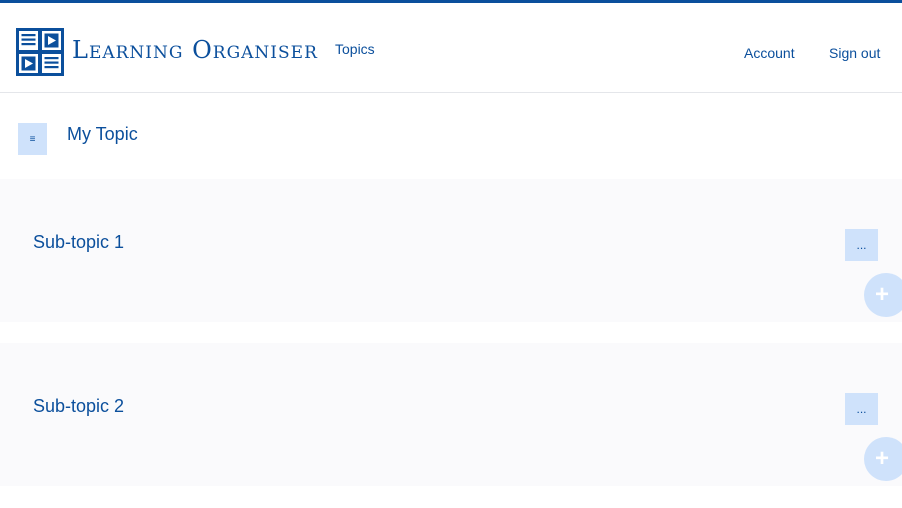  Describe the element at coordinates (40, 52) in the screenshot. I see `learning-organiser-logo-icon` at that location.